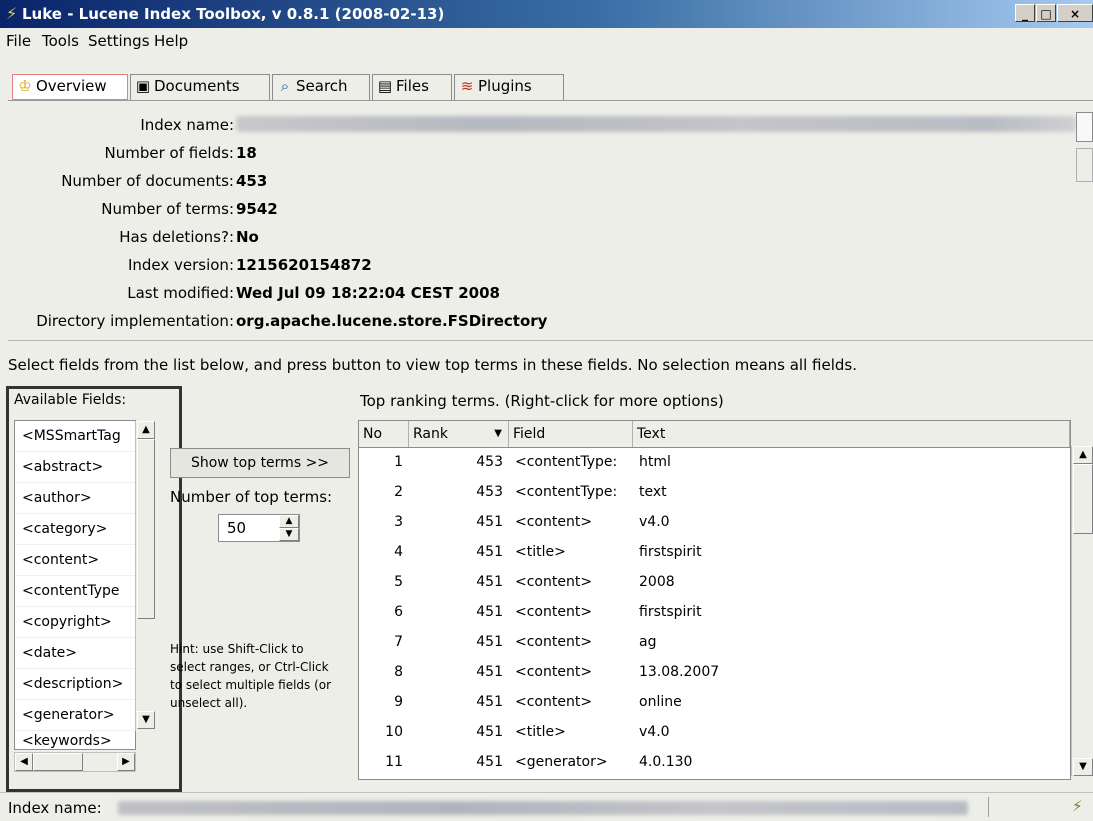  What do you see at coordinates (171, 41) in the screenshot?
I see `menu-help: Help` at bounding box center [171, 41].